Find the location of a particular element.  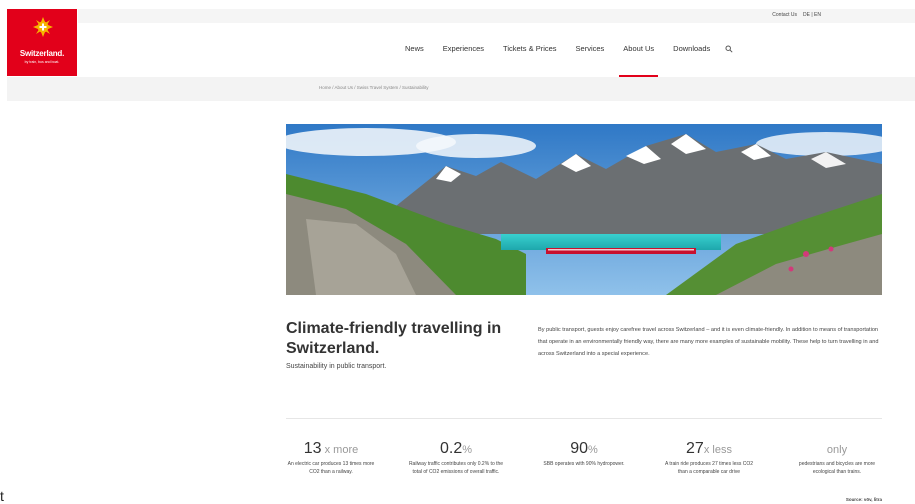

page-subtitle: Sustainability in public transport. is located at coordinates (336, 366).